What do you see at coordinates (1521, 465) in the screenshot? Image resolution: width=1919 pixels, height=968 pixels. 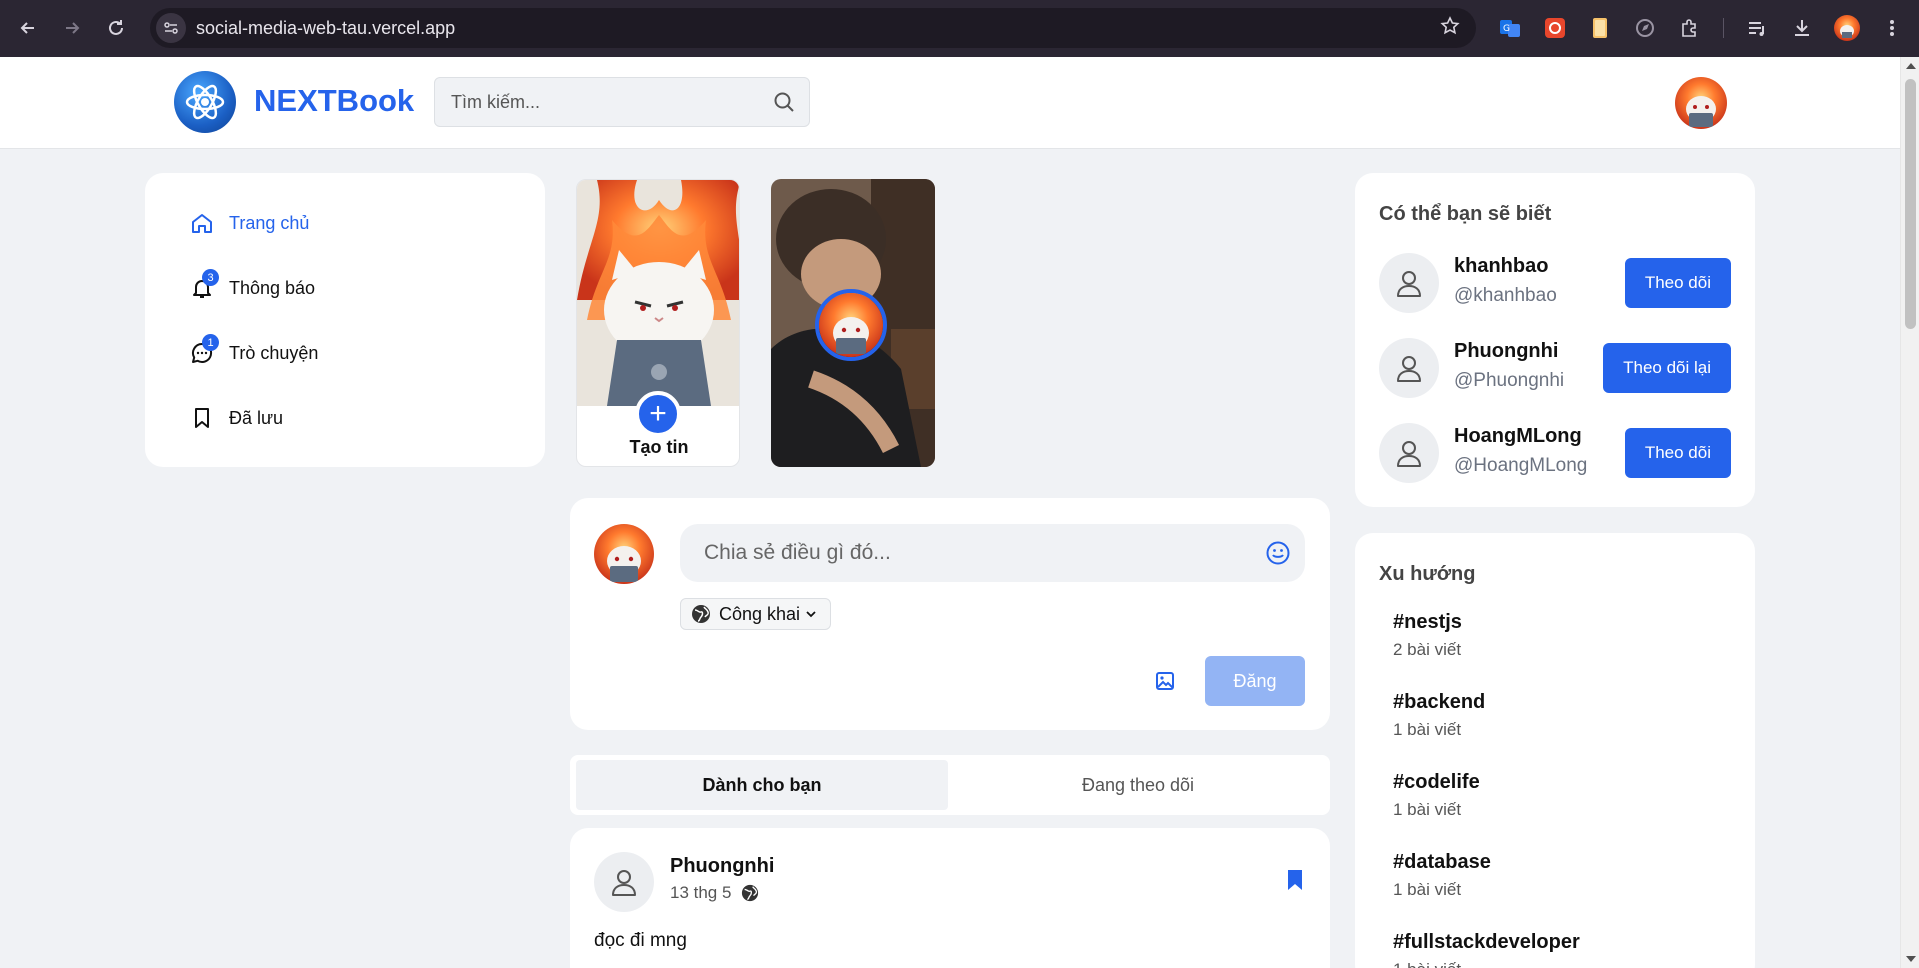 I see `suggestion-handle: @HoangMLong` at bounding box center [1521, 465].